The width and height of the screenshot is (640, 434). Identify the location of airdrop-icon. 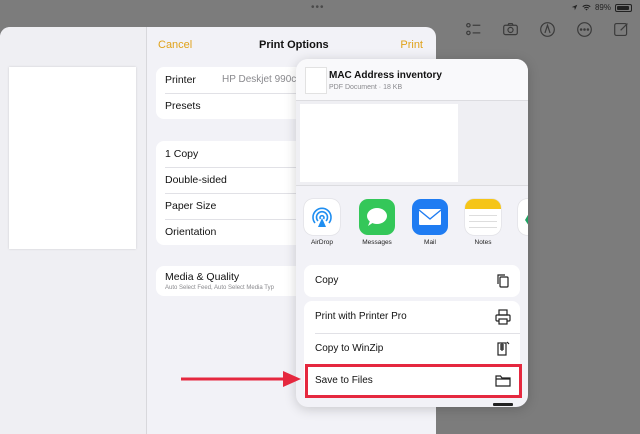
(322, 217).